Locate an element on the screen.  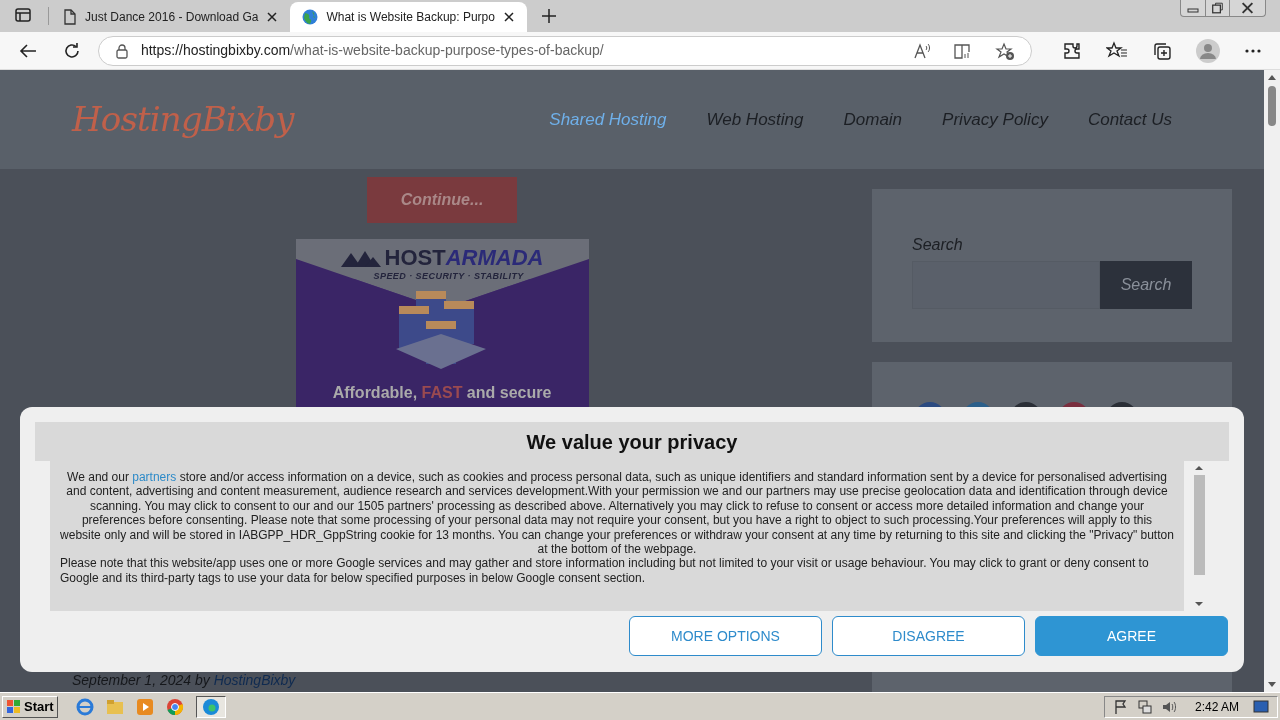
dialog-title: We value your privacy is located at coordinates (632, 441).